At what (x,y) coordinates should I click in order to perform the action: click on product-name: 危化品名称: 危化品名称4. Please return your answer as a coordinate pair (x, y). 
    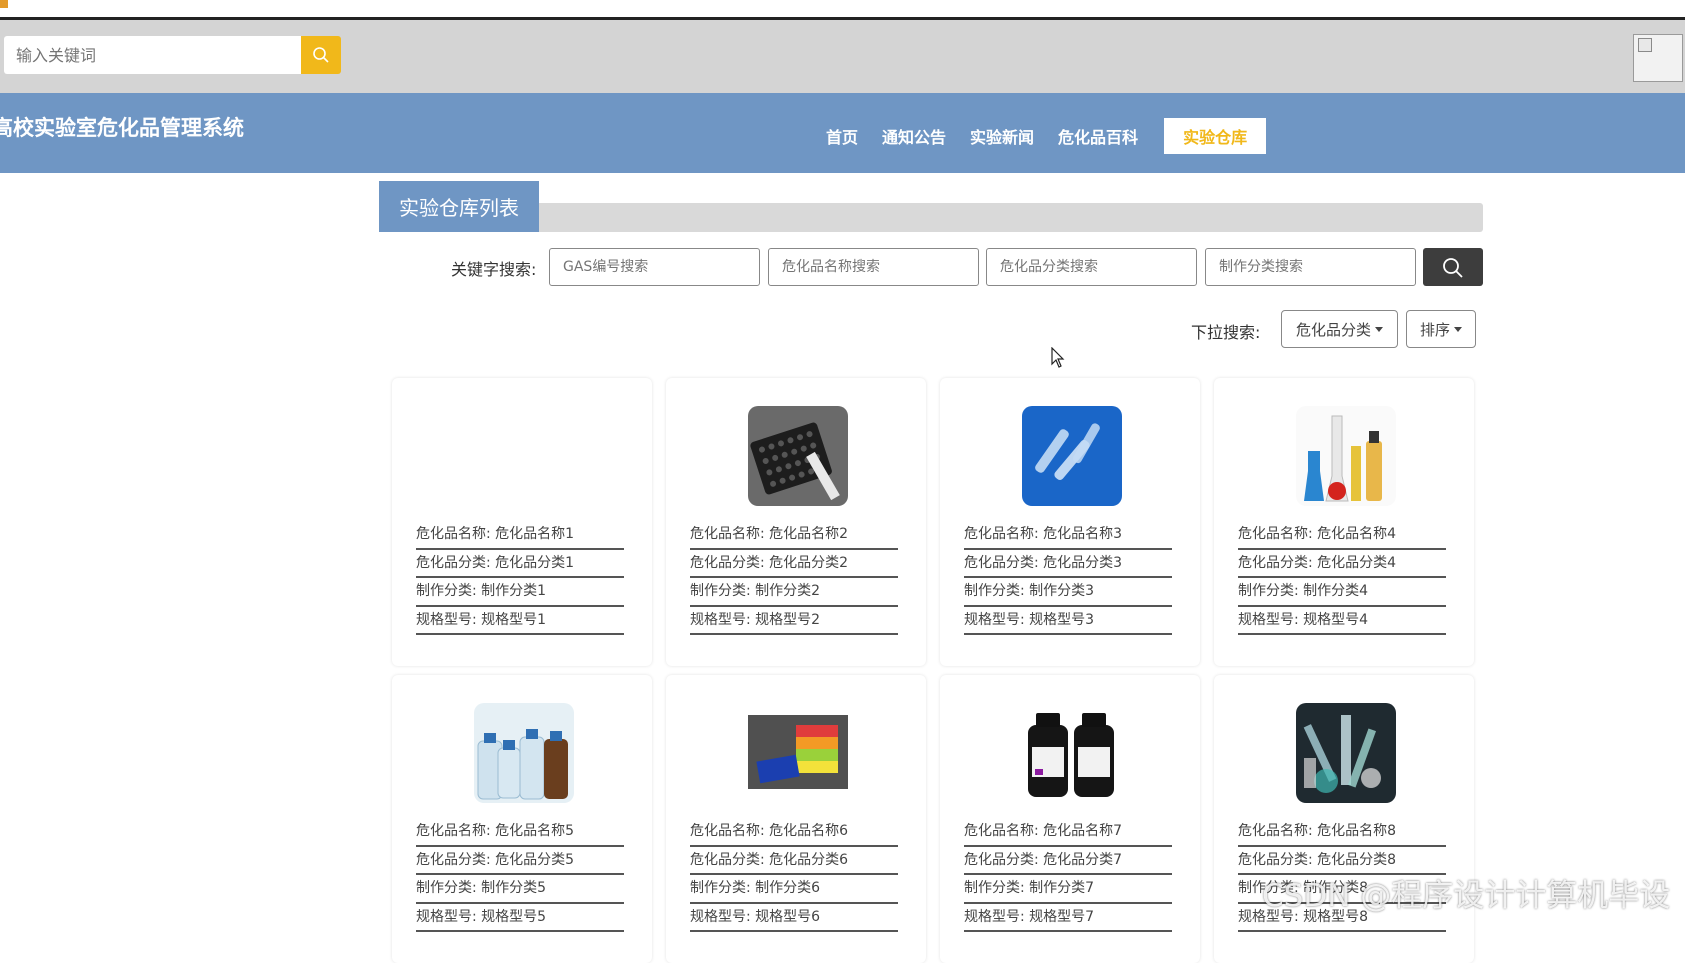
    Looking at the image, I should click on (1342, 535).